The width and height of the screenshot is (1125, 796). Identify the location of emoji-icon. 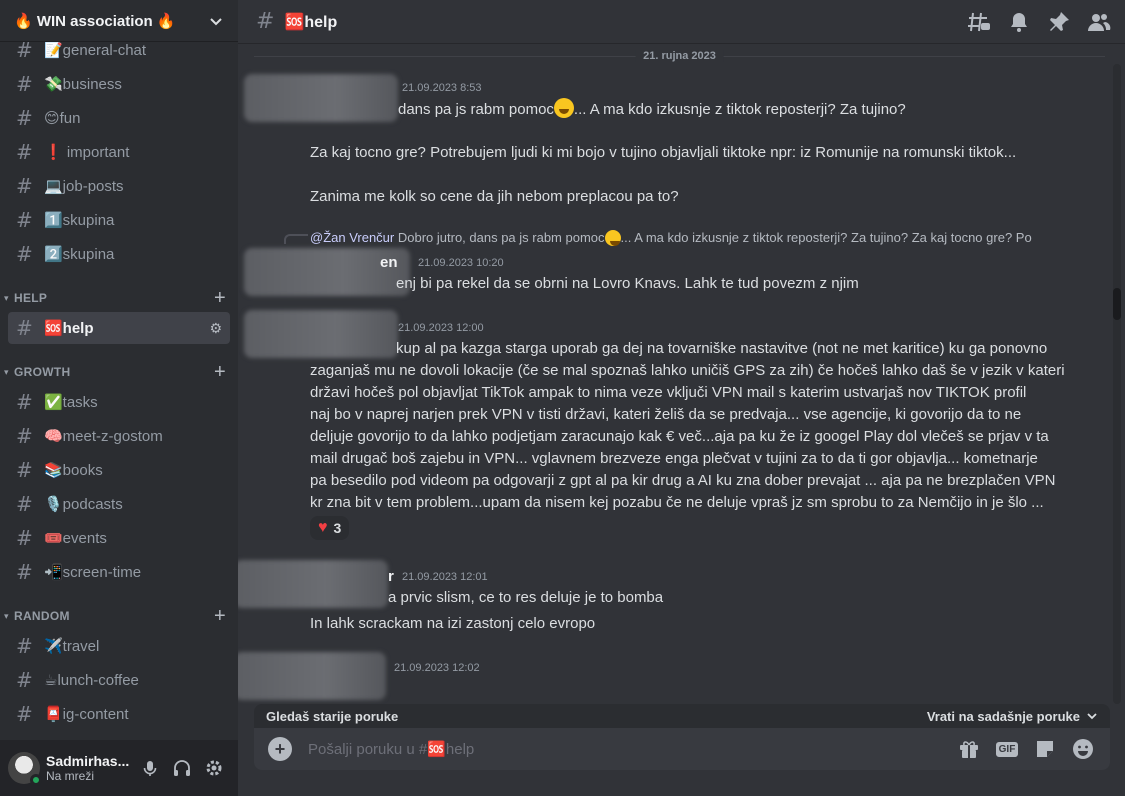
(1083, 749).